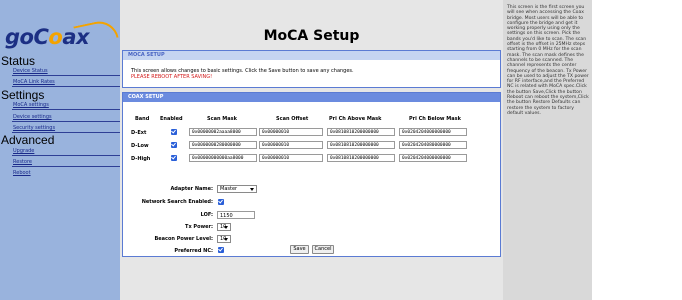 The width and height of the screenshot is (682, 300). I want to click on band-name: D-Ext, so click(139, 133).